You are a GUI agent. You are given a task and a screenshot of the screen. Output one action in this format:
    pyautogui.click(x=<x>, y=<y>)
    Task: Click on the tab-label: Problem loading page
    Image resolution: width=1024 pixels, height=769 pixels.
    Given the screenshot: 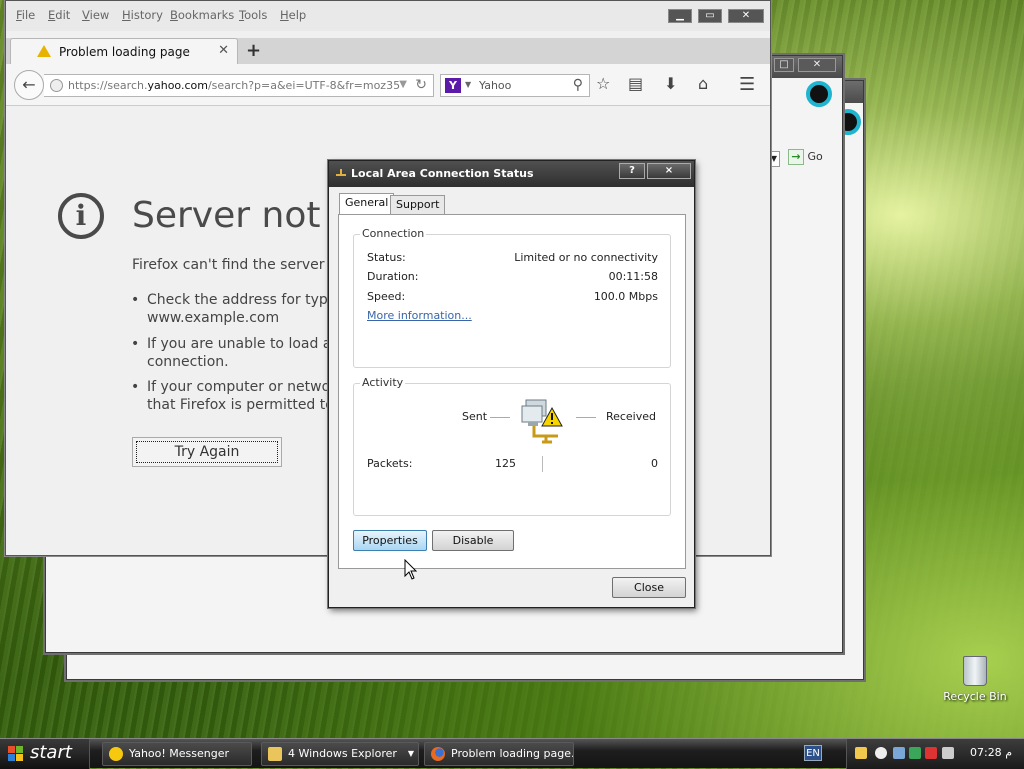 What is the action you would take?
    pyautogui.click(x=124, y=52)
    